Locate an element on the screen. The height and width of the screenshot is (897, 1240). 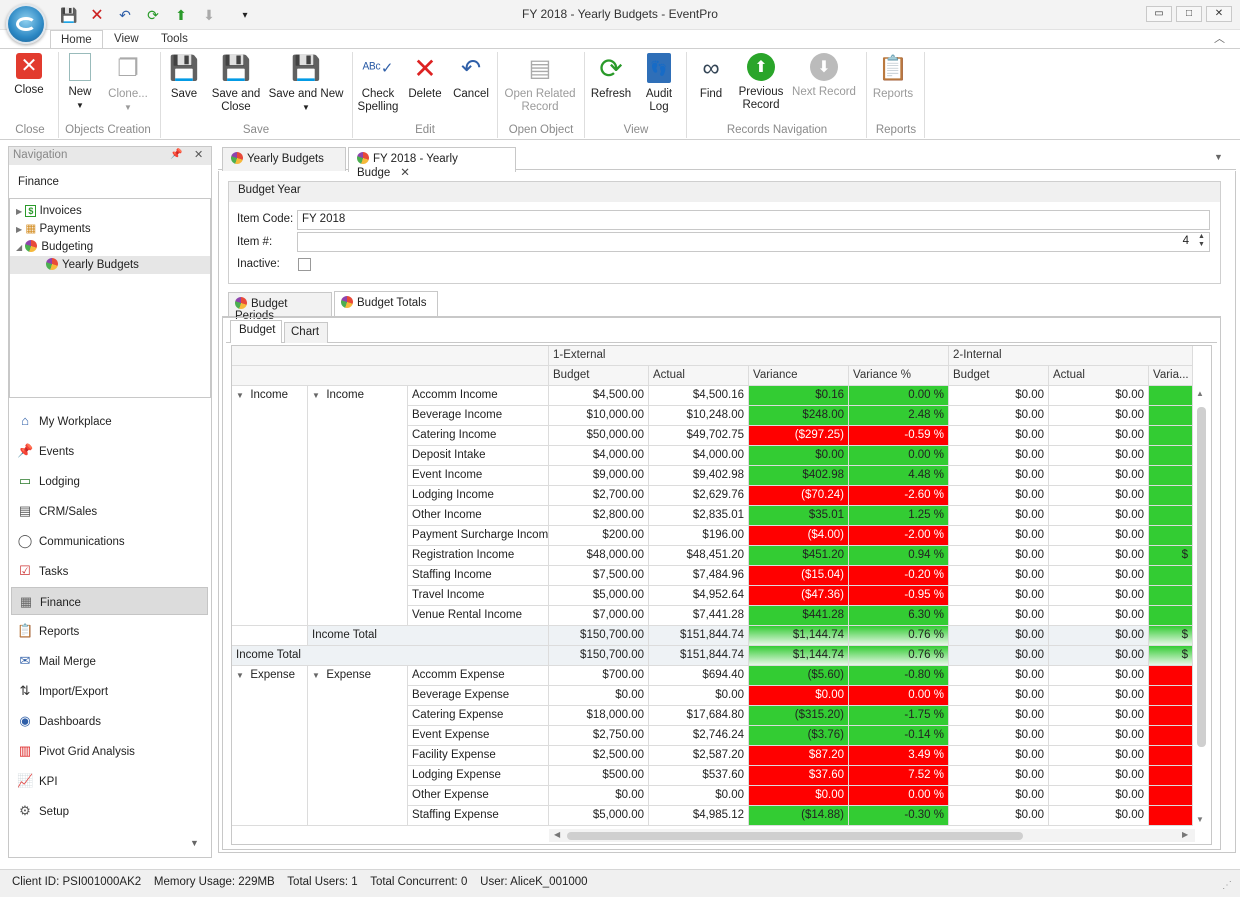
nav-kpi: 📈 KPI is located at coordinates (112, 781).